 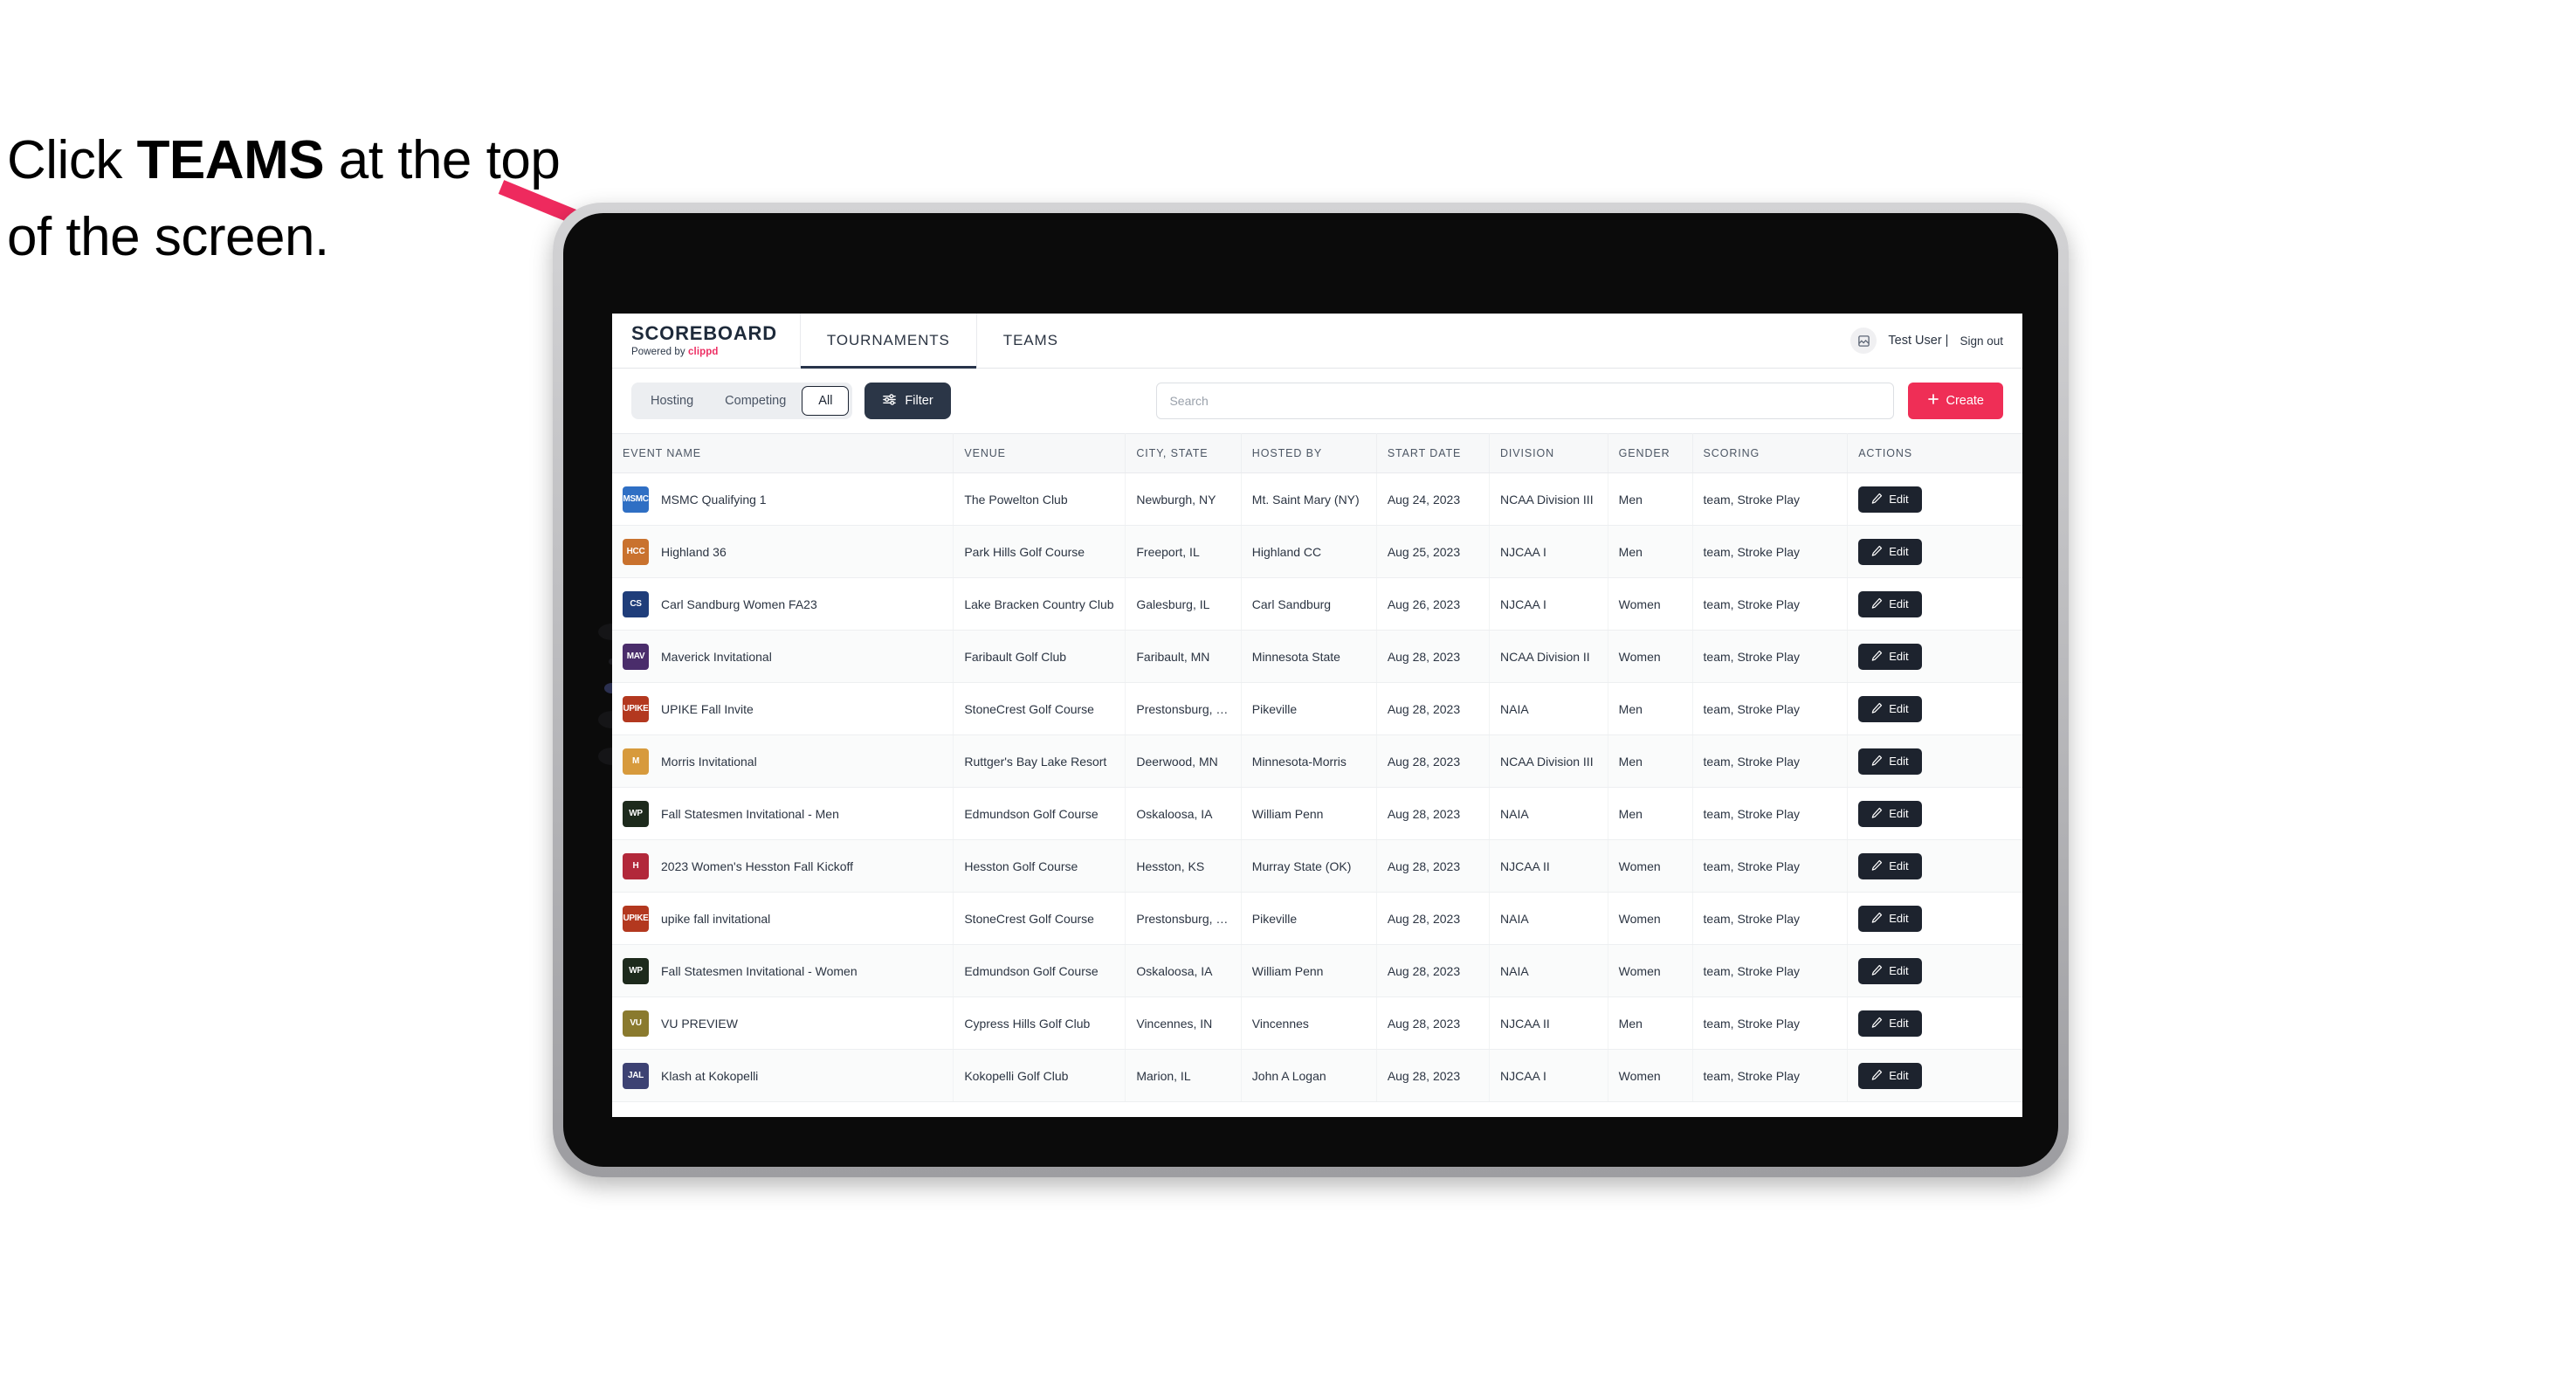 I want to click on account-area: Test User | Sign out, so click(x=1936, y=341).